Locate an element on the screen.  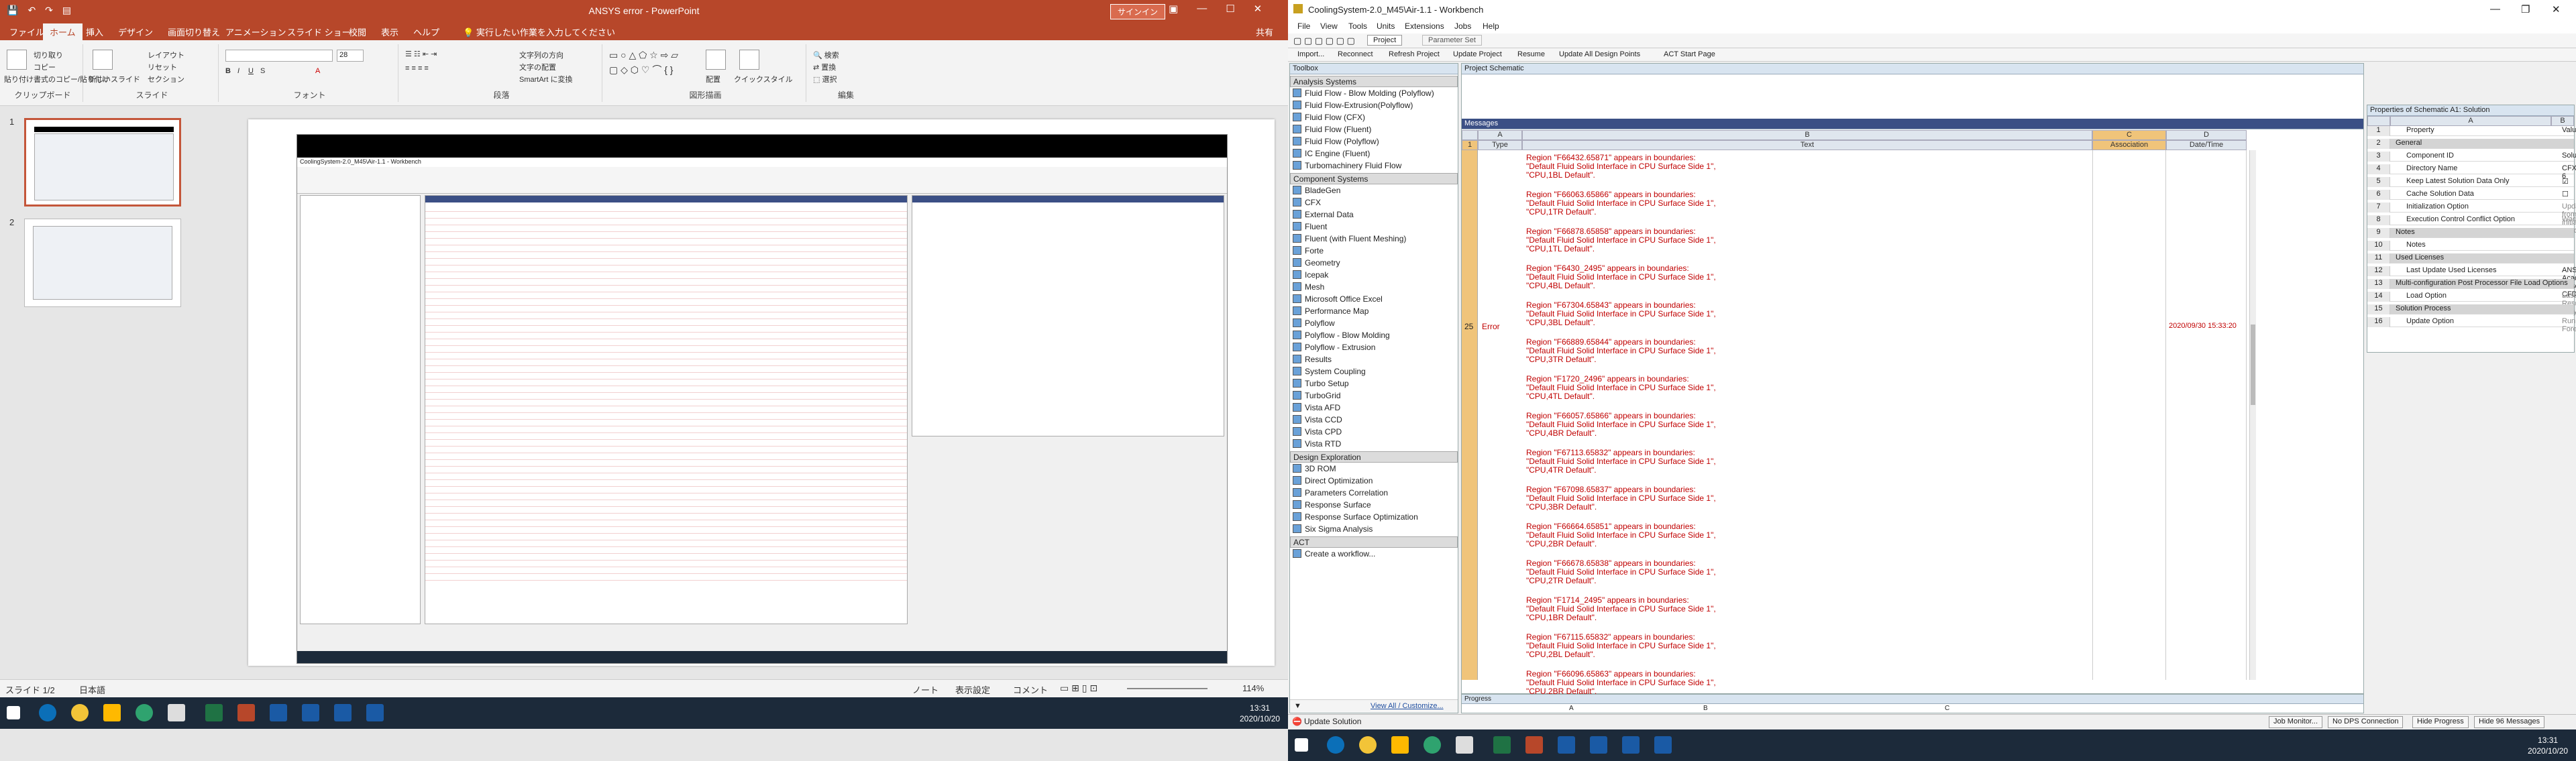
shapes-gallery: ▭ ○ △ ⬠ ☆ ⇨ ▱ is located at coordinates (643, 55).